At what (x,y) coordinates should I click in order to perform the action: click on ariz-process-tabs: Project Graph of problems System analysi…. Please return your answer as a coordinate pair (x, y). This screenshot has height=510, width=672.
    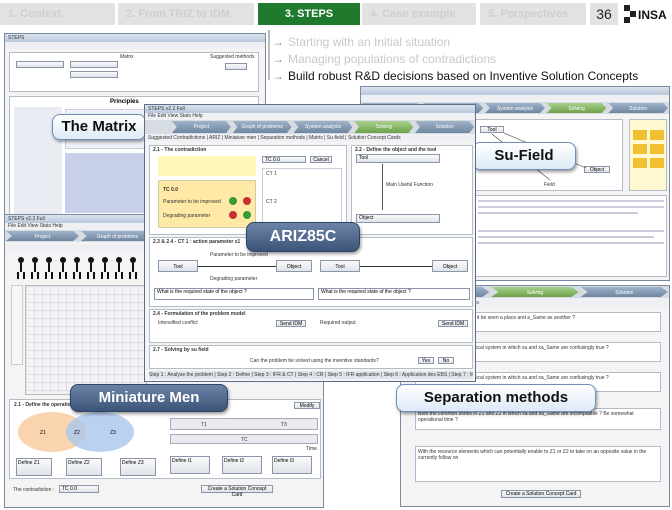
    Looking at the image, I should click on (310, 127).